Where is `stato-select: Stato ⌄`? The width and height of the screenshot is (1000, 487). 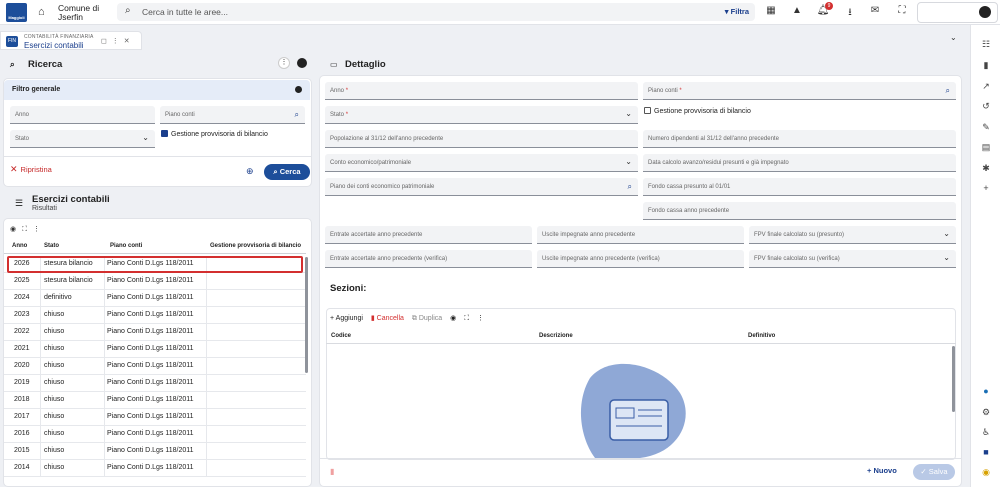 stato-select: Stato ⌄ is located at coordinates (82, 139).